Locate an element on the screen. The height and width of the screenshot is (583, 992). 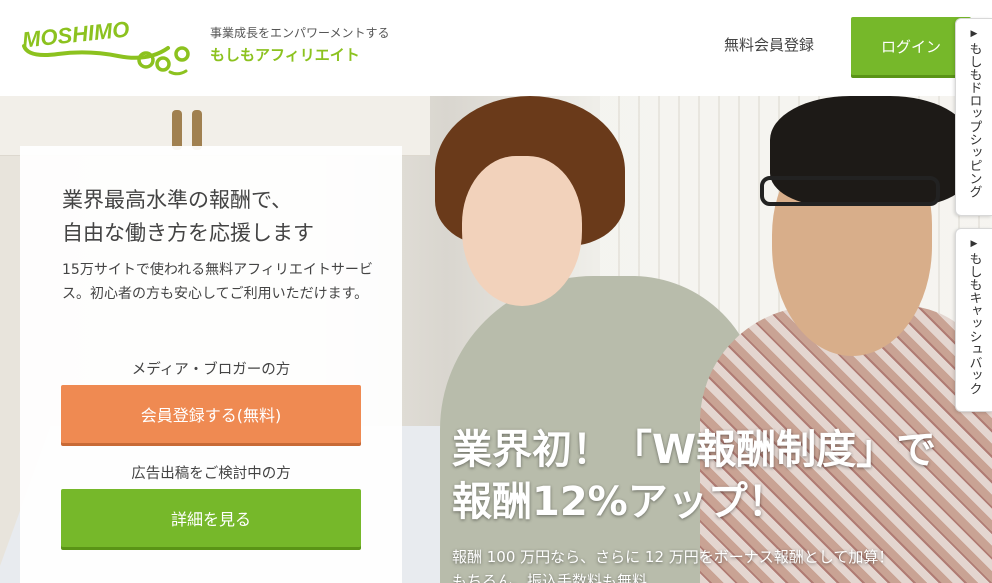
card-headline: 業界最高水準の報酬で、 自由な働き方を応援します is located at coordinates (227, 217).